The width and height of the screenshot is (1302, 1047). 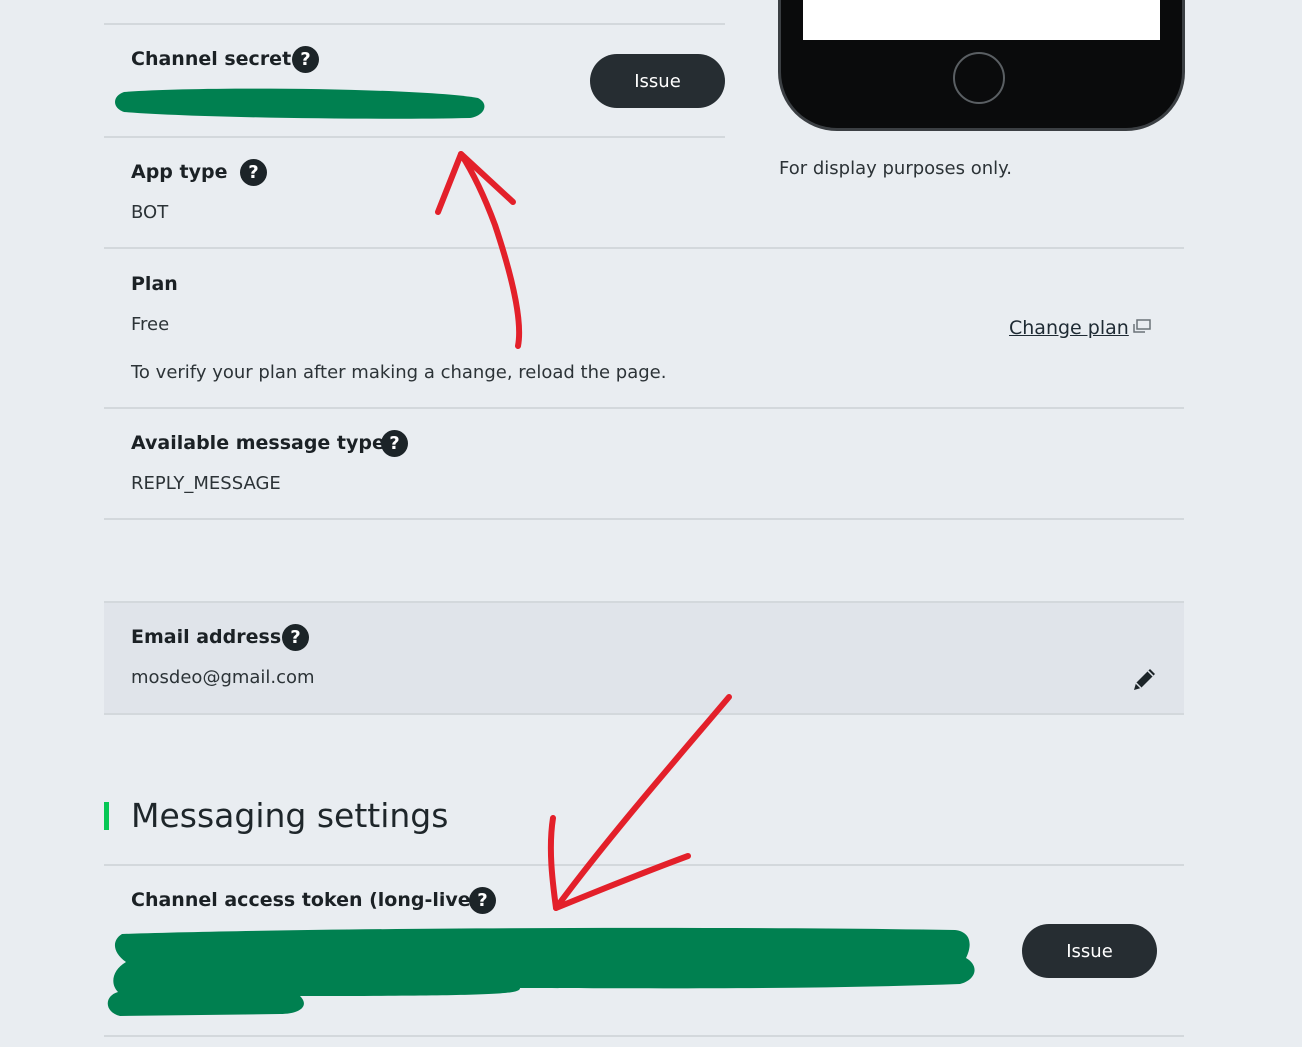 What do you see at coordinates (639, 802) in the screenshot?
I see `annotation-arrow-down` at bounding box center [639, 802].